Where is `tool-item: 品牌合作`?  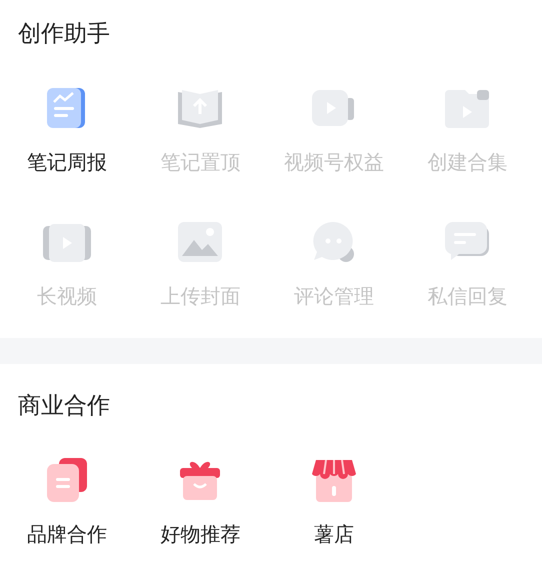 tool-item: 品牌合作 is located at coordinates (67, 501).